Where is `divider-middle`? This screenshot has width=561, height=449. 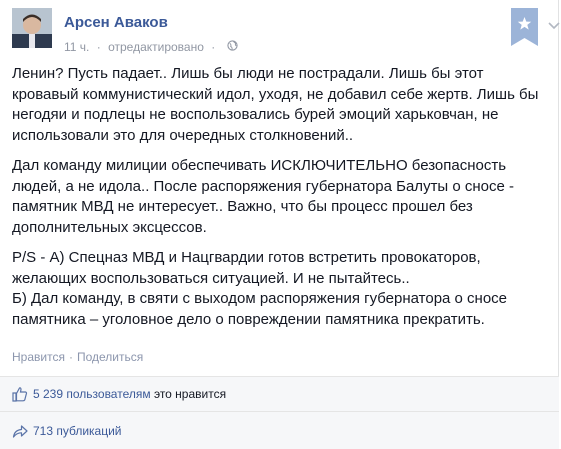
divider-middle is located at coordinates (279, 411).